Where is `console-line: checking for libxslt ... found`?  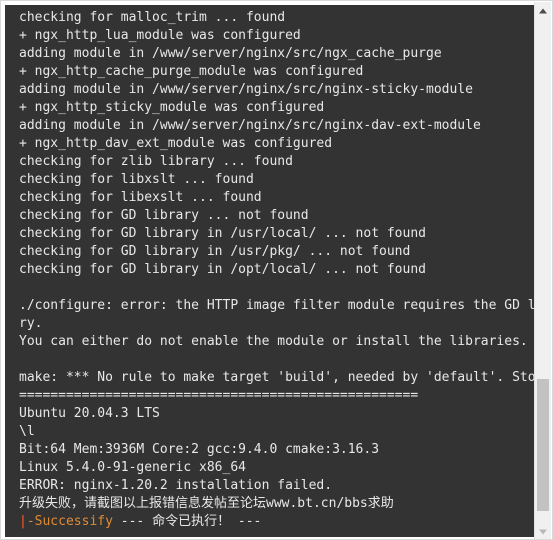 console-line: checking for libxslt ... found is located at coordinates (136, 179).